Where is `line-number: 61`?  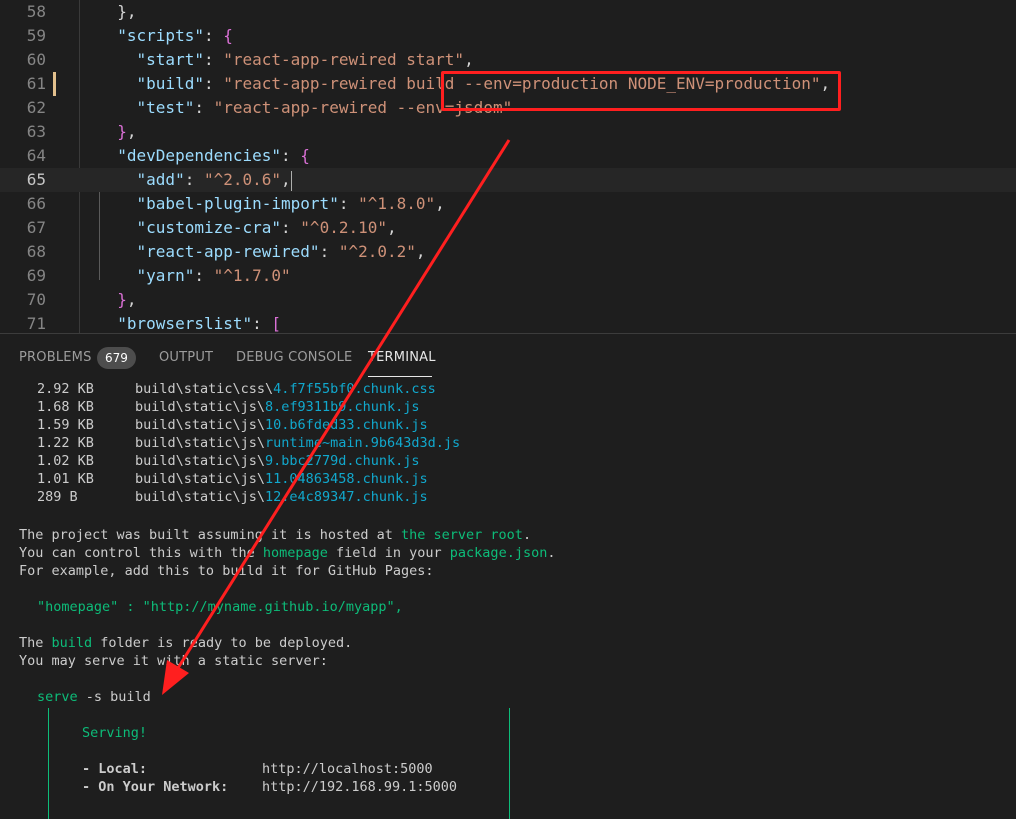
line-number: 61 is located at coordinates (36, 83).